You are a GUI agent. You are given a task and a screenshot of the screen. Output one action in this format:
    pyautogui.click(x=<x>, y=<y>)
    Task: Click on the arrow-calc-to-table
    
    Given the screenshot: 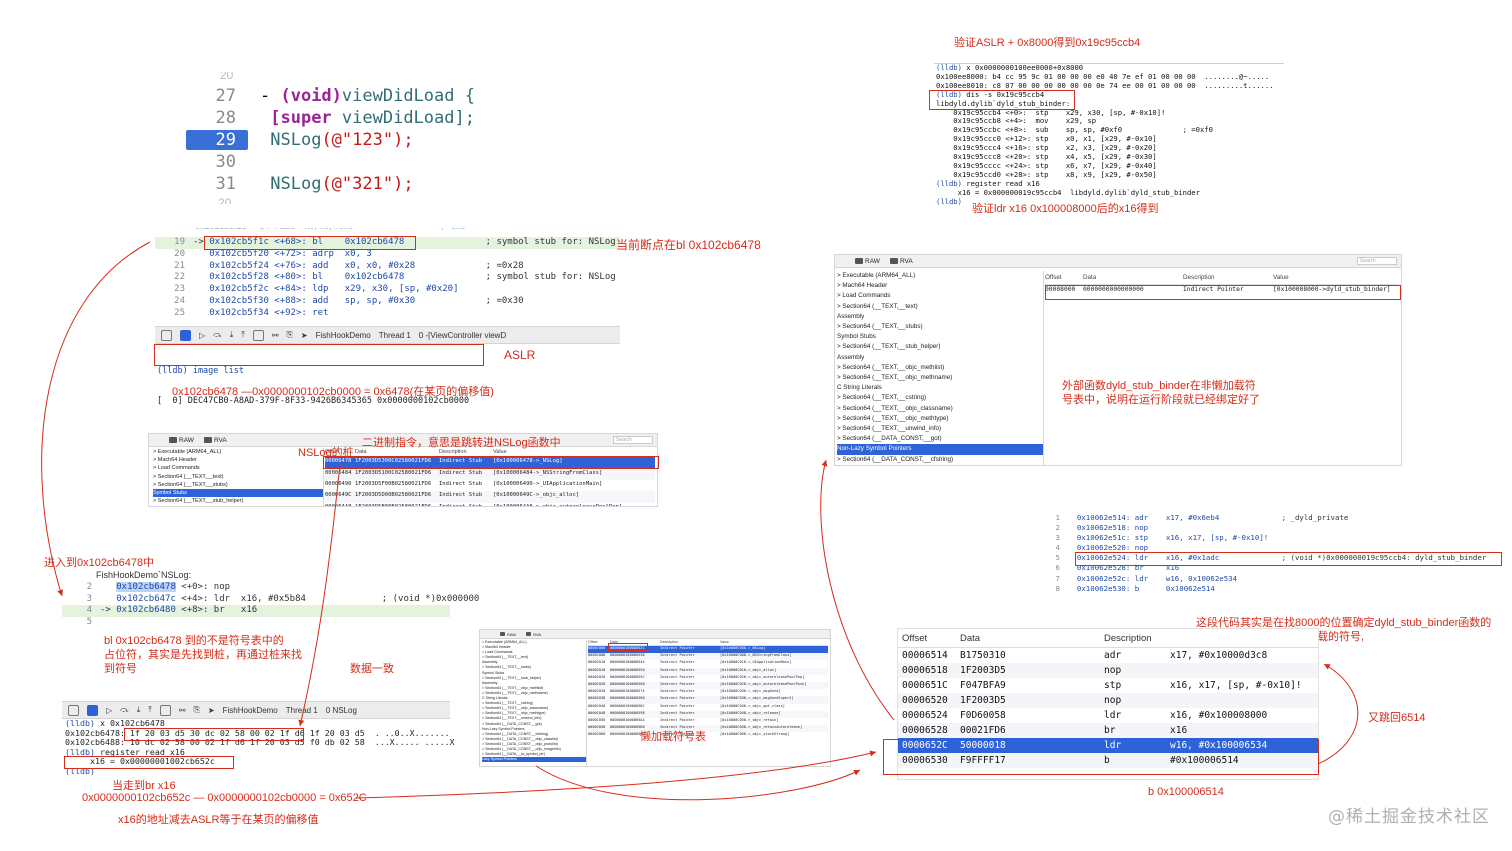 What is the action you would take?
    pyautogui.click(x=616, y=774)
    